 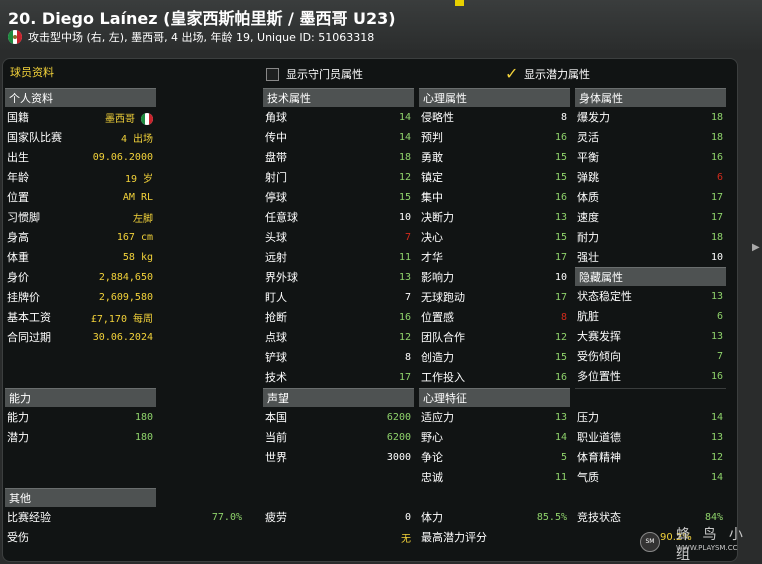 I want to click on personal-value-text: 左脚, so click(x=143, y=219).